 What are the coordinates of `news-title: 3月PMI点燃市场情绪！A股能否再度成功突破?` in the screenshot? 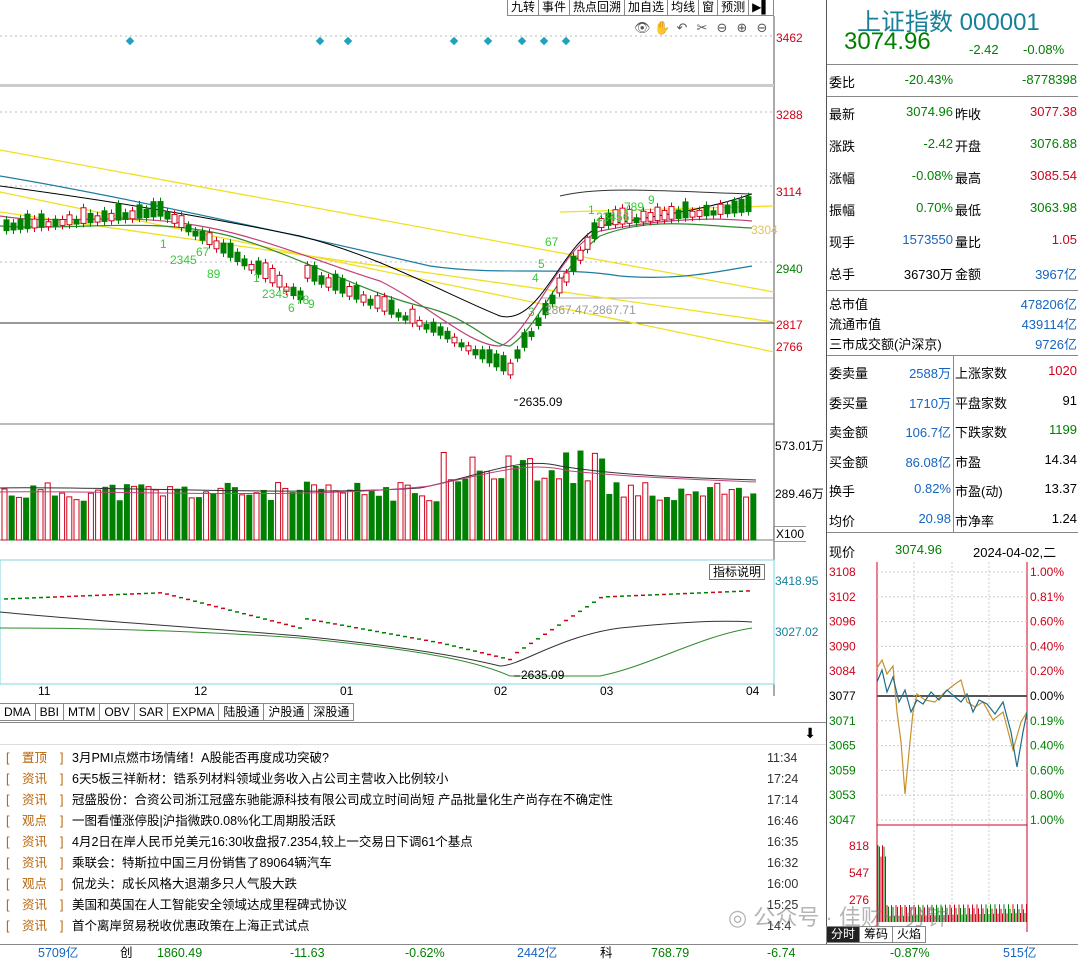 It's located at (200, 758).